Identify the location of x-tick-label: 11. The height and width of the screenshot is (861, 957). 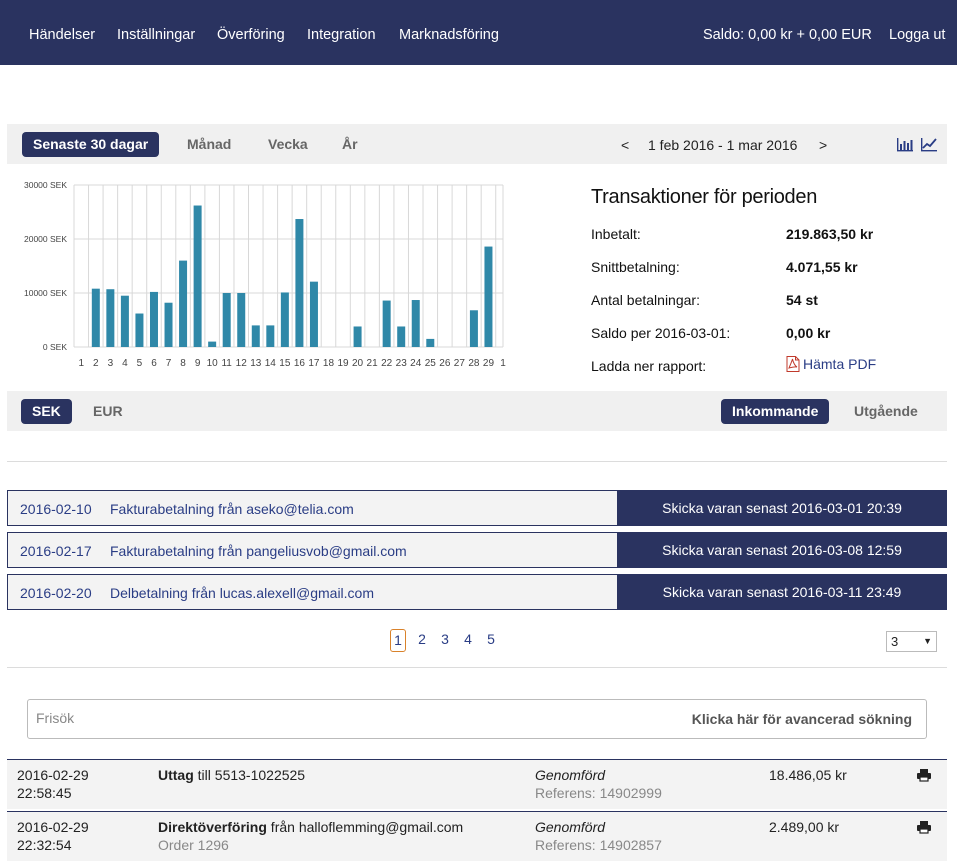
(226, 363).